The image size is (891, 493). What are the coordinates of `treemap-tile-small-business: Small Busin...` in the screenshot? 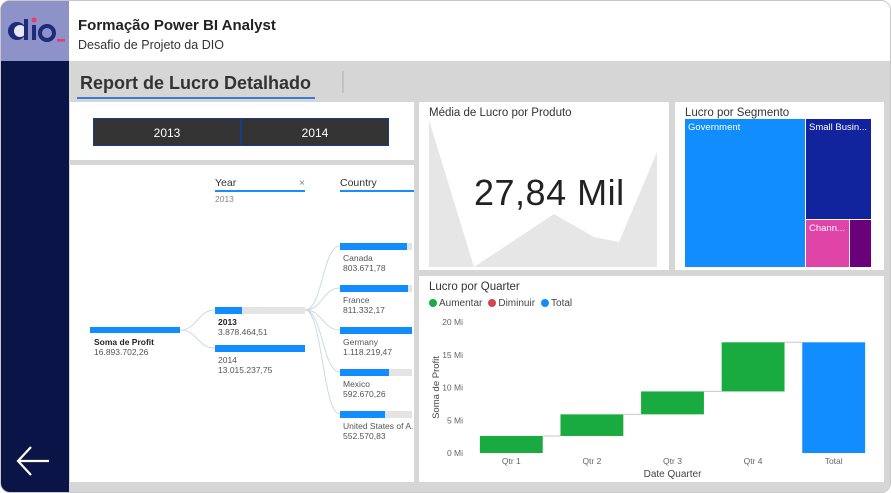 It's located at (838, 169).